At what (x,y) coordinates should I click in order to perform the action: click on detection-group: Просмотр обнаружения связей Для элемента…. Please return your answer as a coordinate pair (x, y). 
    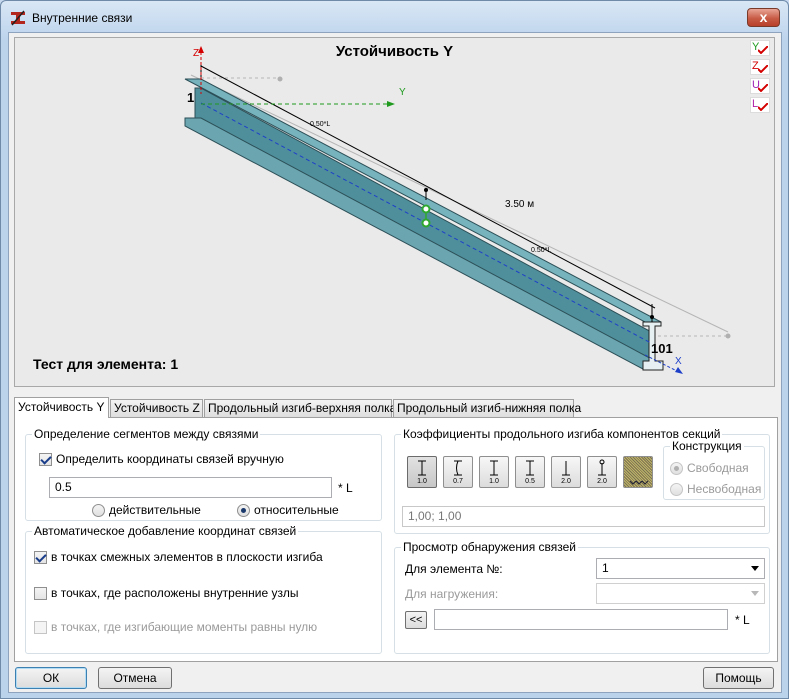
    Looking at the image, I should click on (582, 597).